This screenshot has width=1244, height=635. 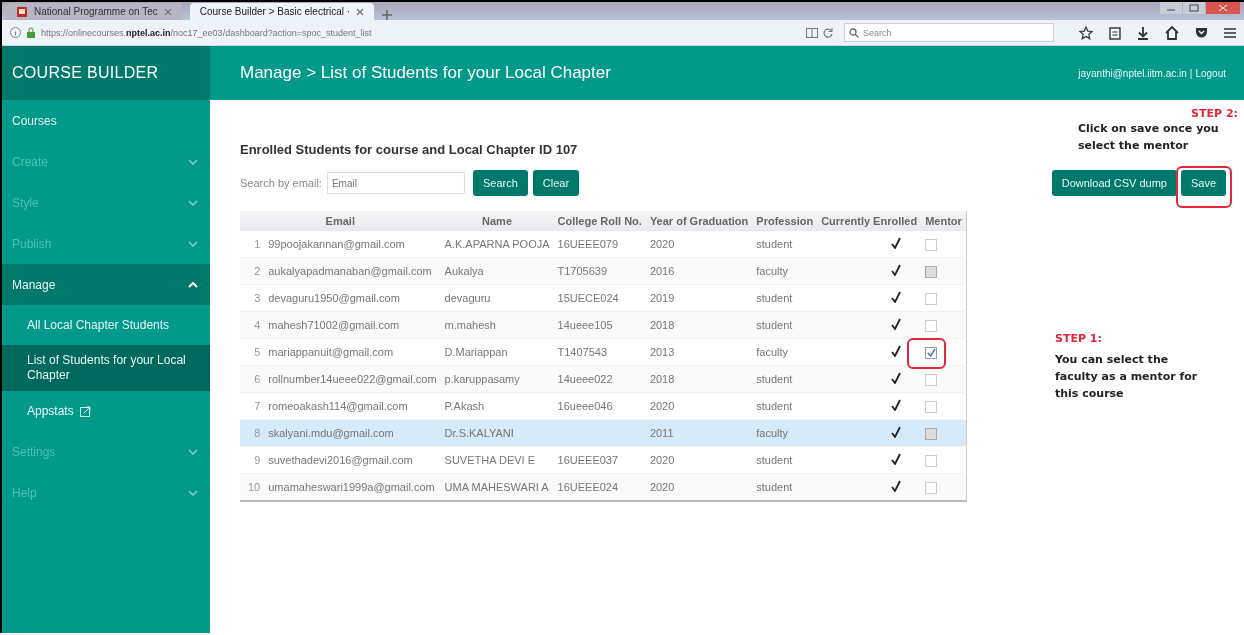 I want to click on clipboard-icon, so click(x=1115, y=32).